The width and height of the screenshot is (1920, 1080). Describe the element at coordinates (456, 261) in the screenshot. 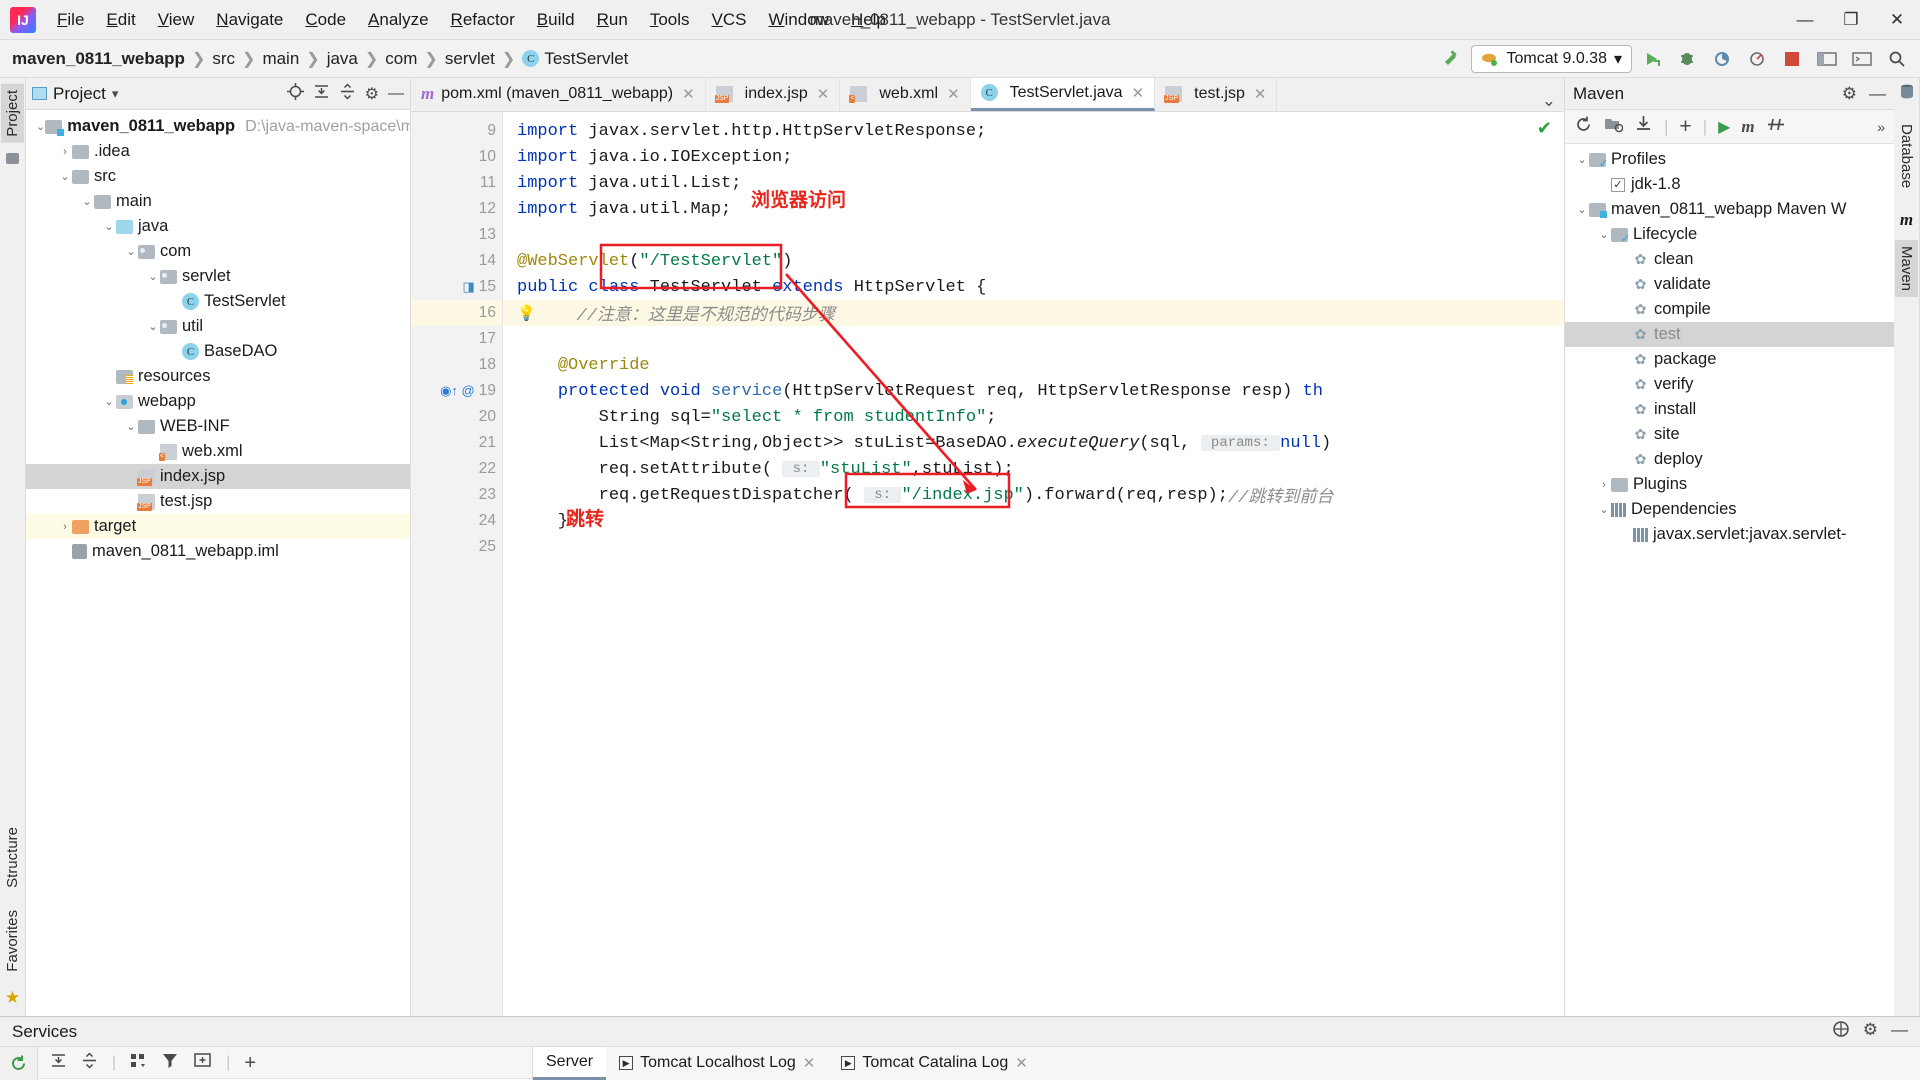

I see `gutter-line-14: 14` at that location.